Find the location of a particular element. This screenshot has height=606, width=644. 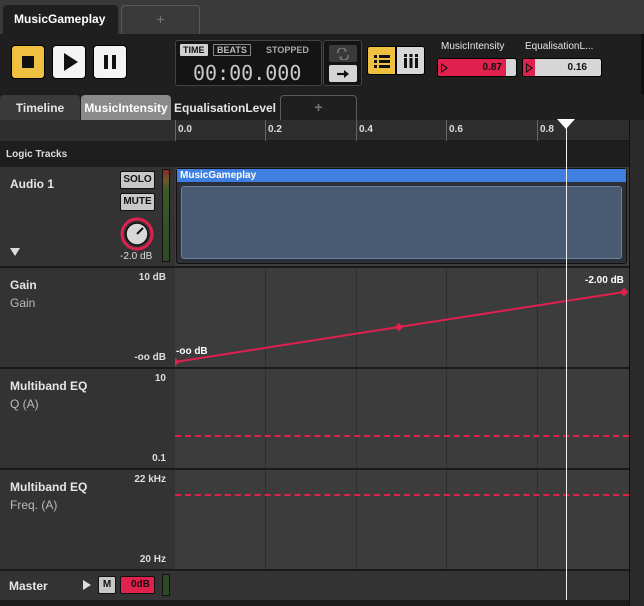

stop-icon is located at coordinates (28, 62).